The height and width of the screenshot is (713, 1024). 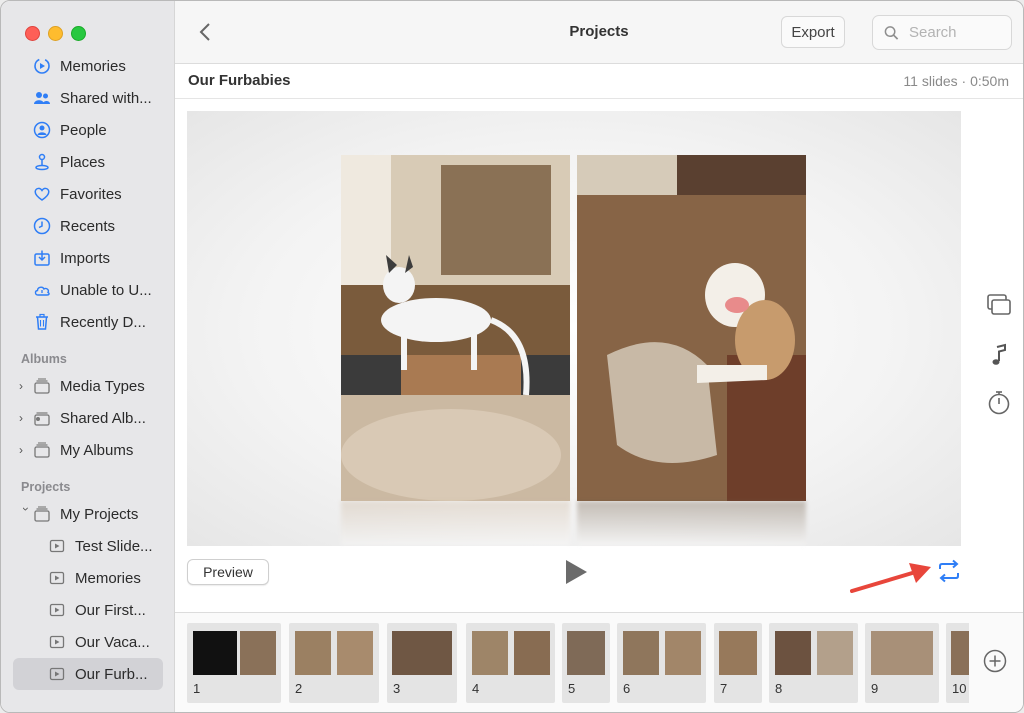 I want to click on slide-thumbnail: 10, so click(x=957, y=663).